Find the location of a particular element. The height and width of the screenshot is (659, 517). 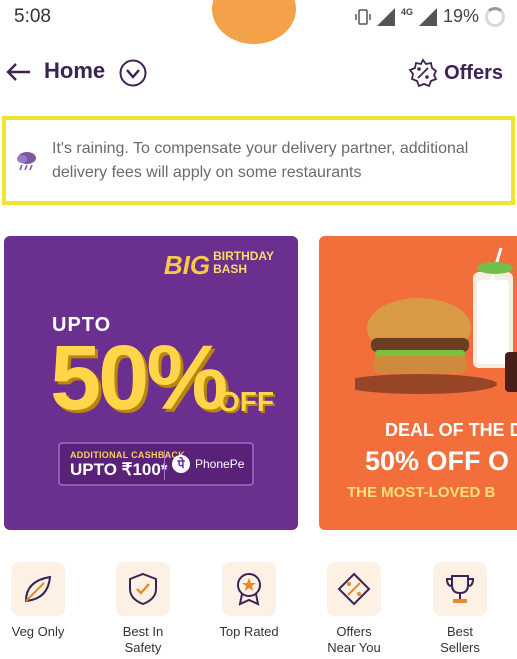

category-top-rated: Top Rated is located at coordinates (249, 601).